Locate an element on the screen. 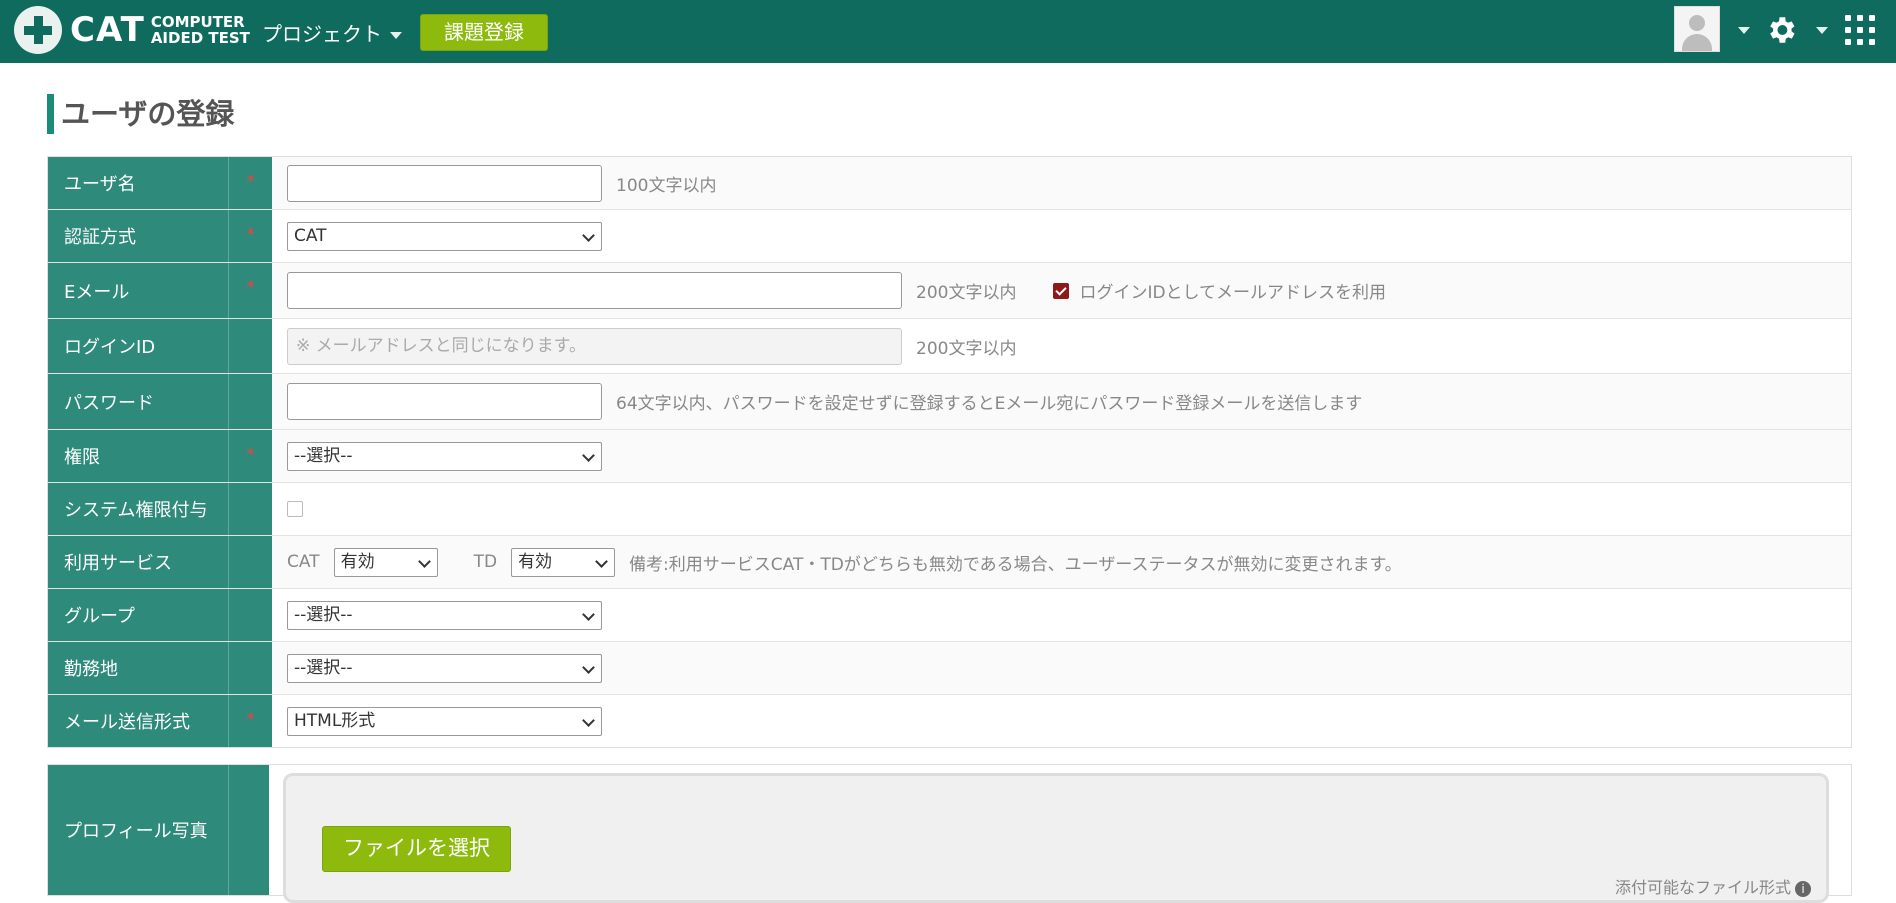 The width and height of the screenshot is (1896, 903). use-email-as-login-label: ログインIDとしてメールアドレスを利用 is located at coordinates (1233, 293).